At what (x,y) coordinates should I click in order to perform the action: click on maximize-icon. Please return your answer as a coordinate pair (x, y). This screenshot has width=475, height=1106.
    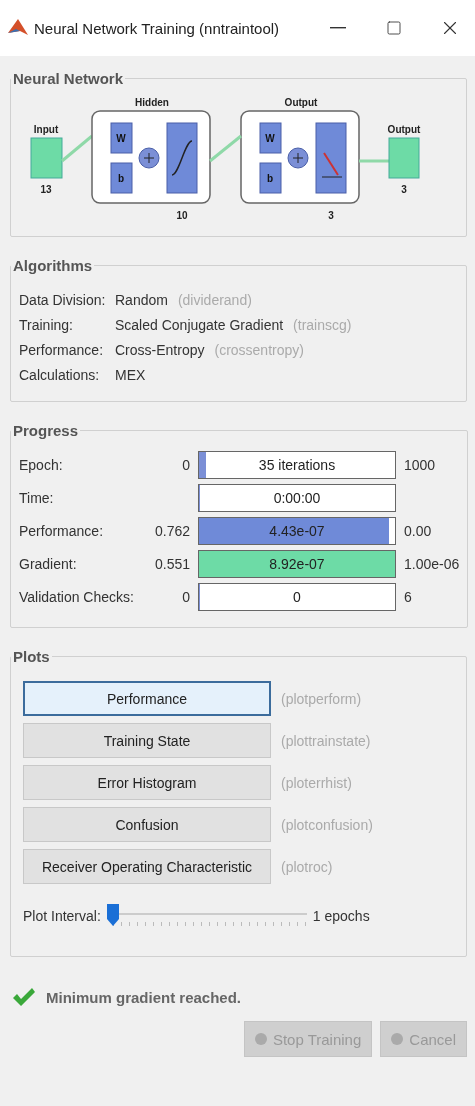
    Looking at the image, I should click on (394, 28).